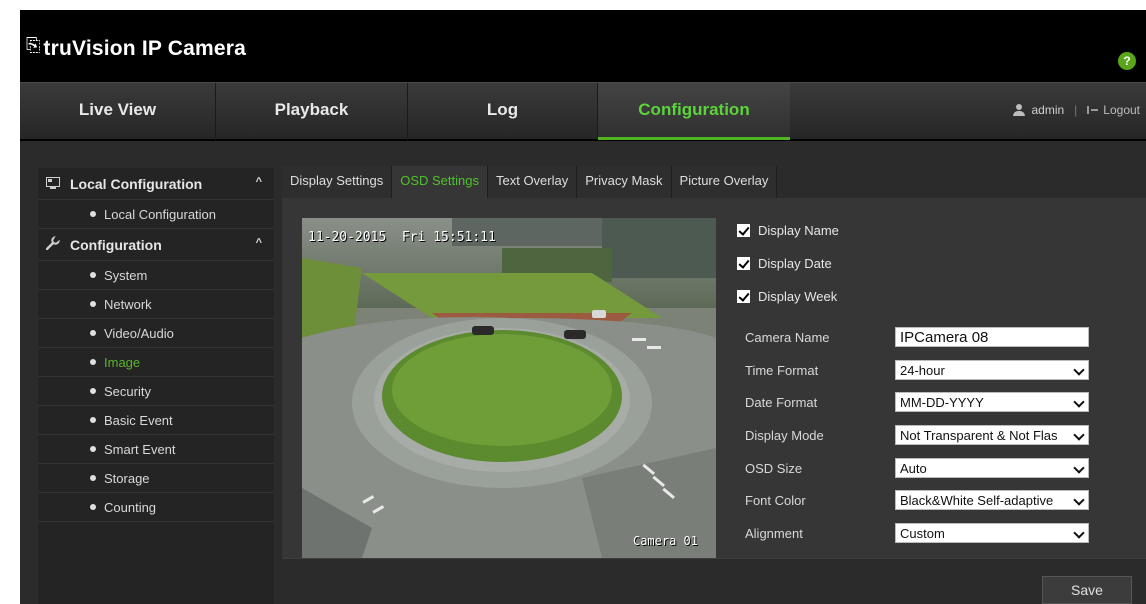  What do you see at coordinates (784, 435) in the screenshot?
I see `display-mode-label: Display Mode` at bounding box center [784, 435].